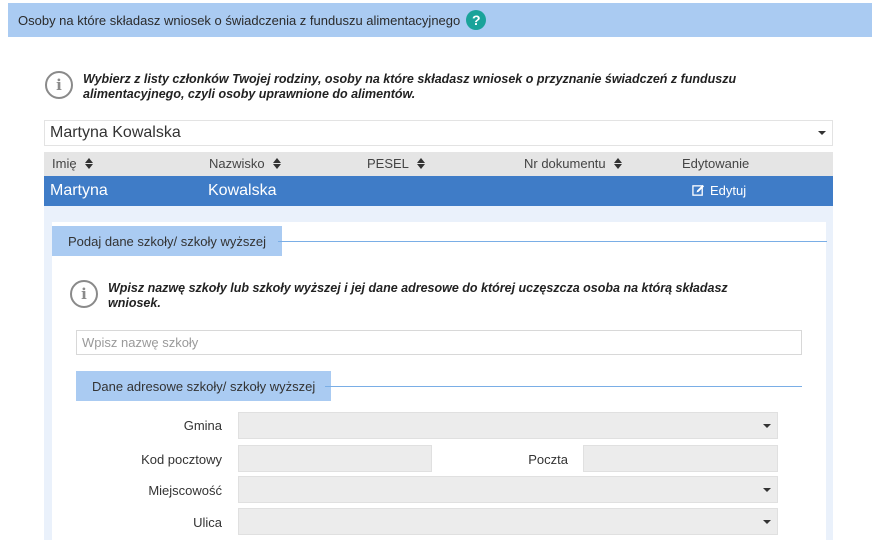  What do you see at coordinates (508, 521) in the screenshot?
I see `street-select` at bounding box center [508, 521].